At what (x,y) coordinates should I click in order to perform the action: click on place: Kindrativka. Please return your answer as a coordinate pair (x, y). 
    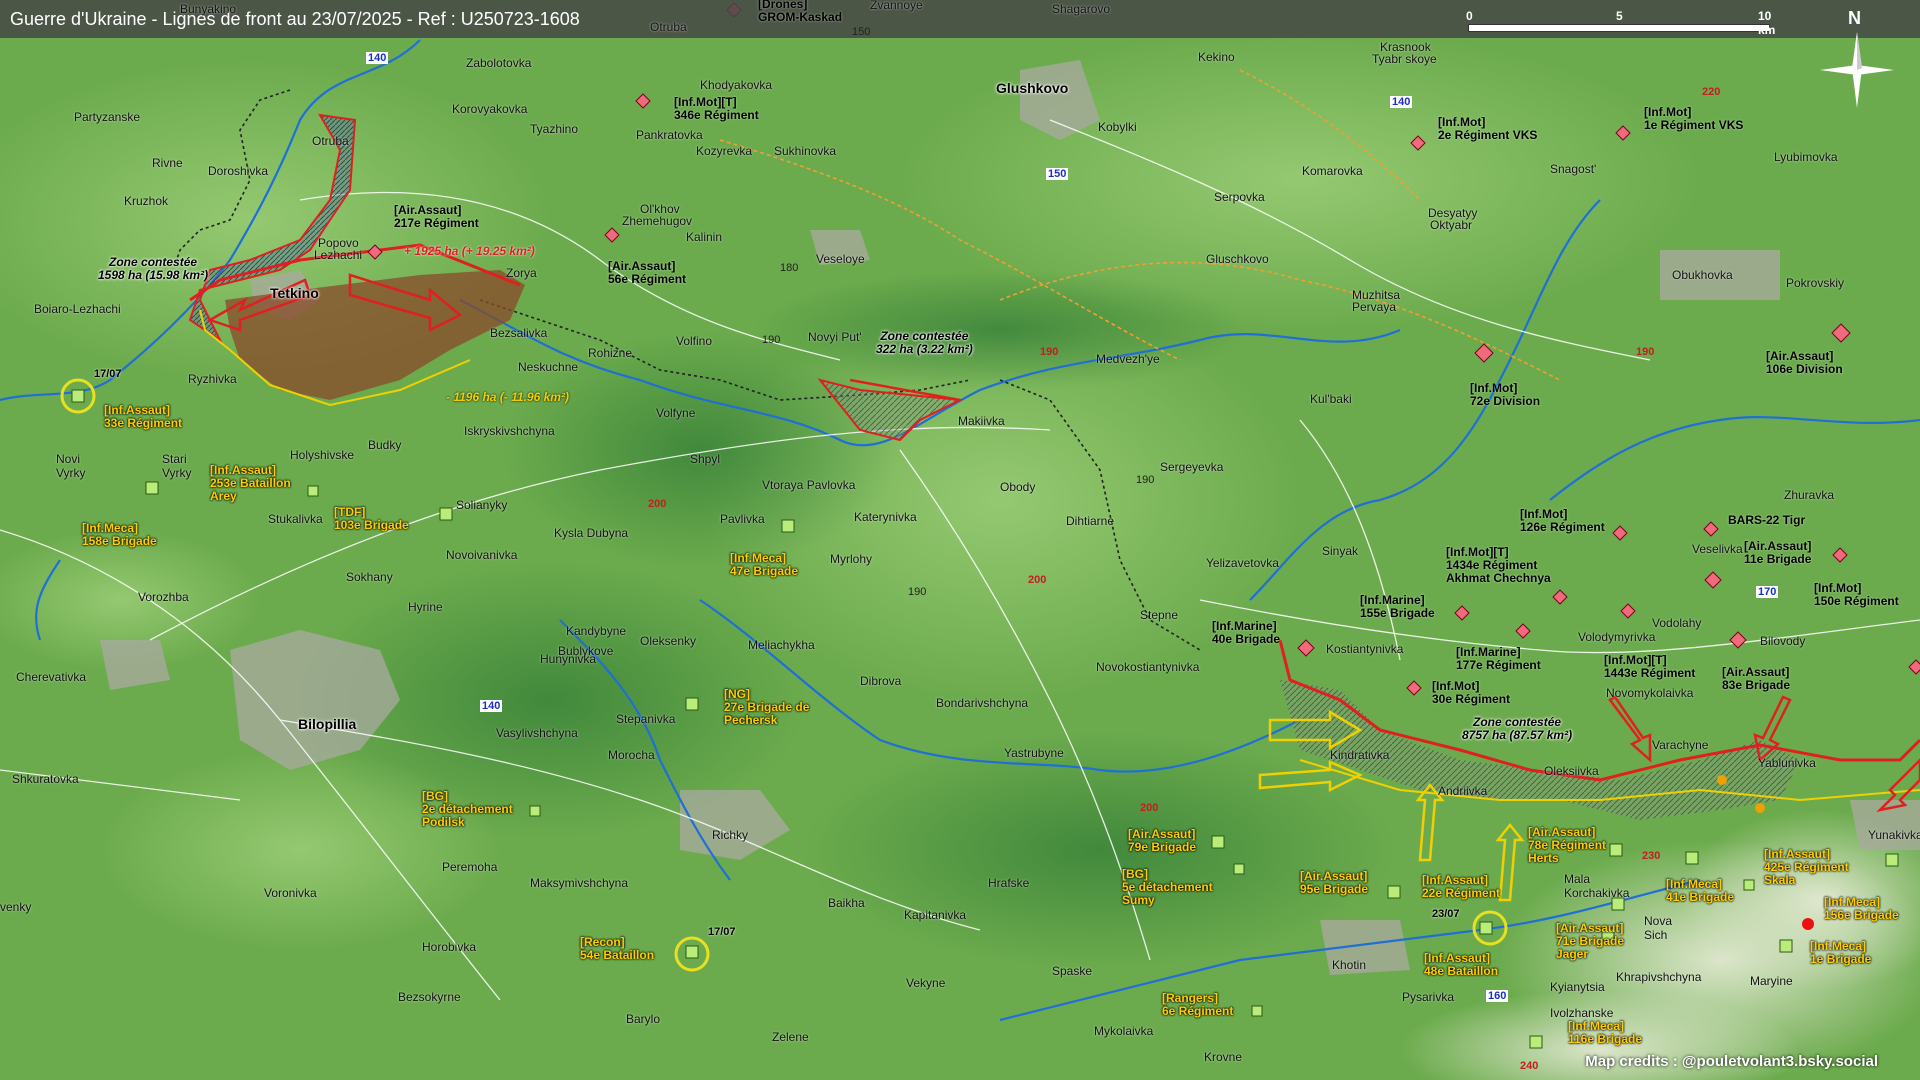
    Looking at the image, I should click on (1360, 755).